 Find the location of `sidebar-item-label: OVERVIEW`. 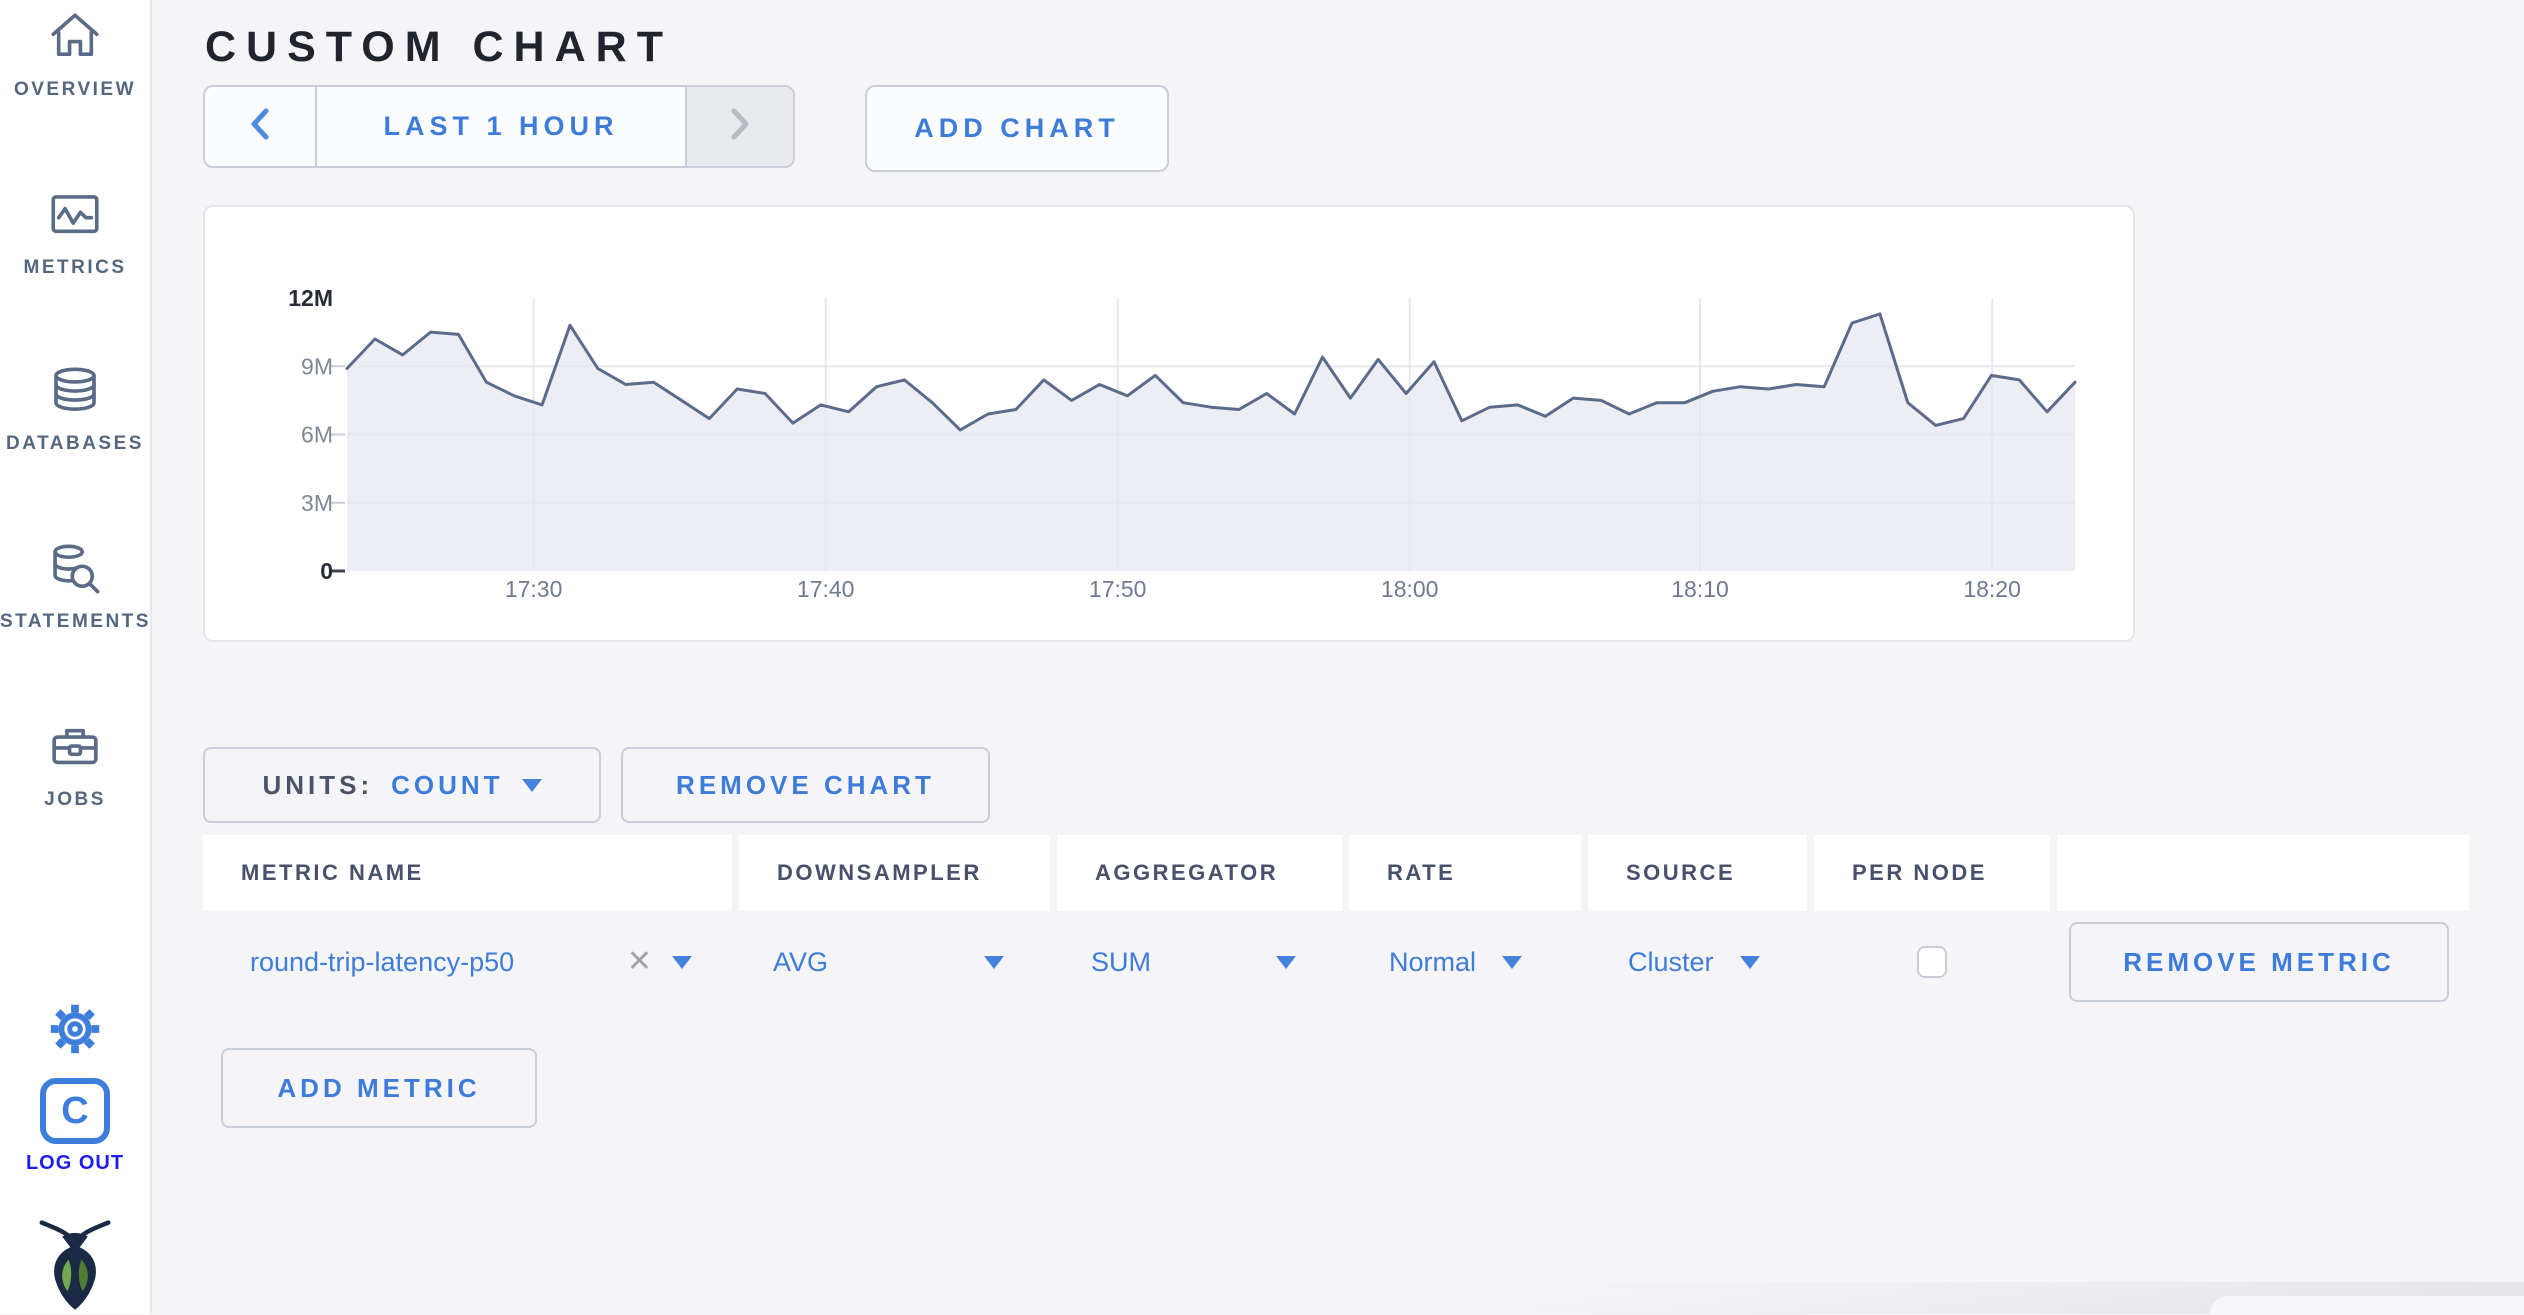

sidebar-item-label: OVERVIEW is located at coordinates (75, 89).